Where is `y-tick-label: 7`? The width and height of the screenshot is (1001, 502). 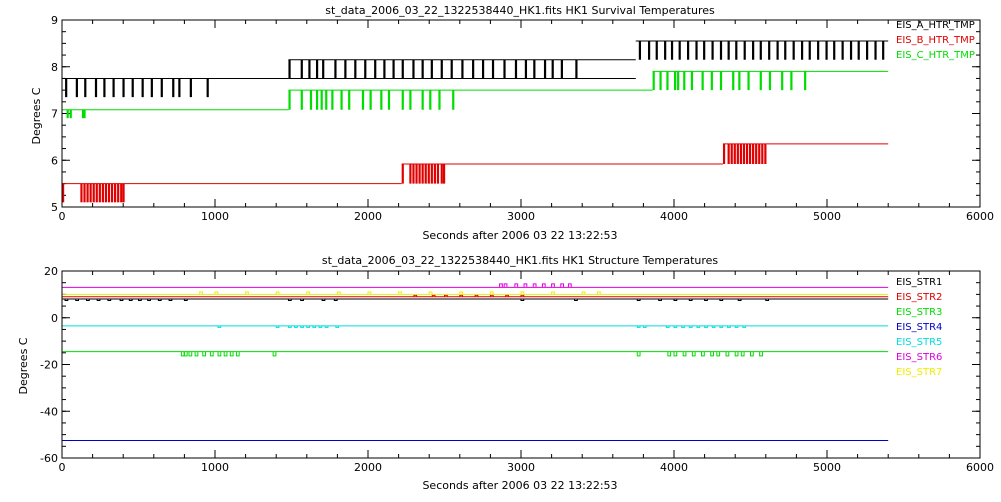
y-tick-label: 7 is located at coordinates (54, 114).